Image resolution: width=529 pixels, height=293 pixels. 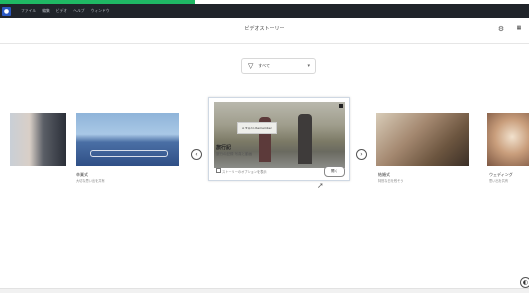 What do you see at coordinates (524, 282) in the screenshot?
I see `scroll-to-top-icon: ◐` at bounding box center [524, 282].